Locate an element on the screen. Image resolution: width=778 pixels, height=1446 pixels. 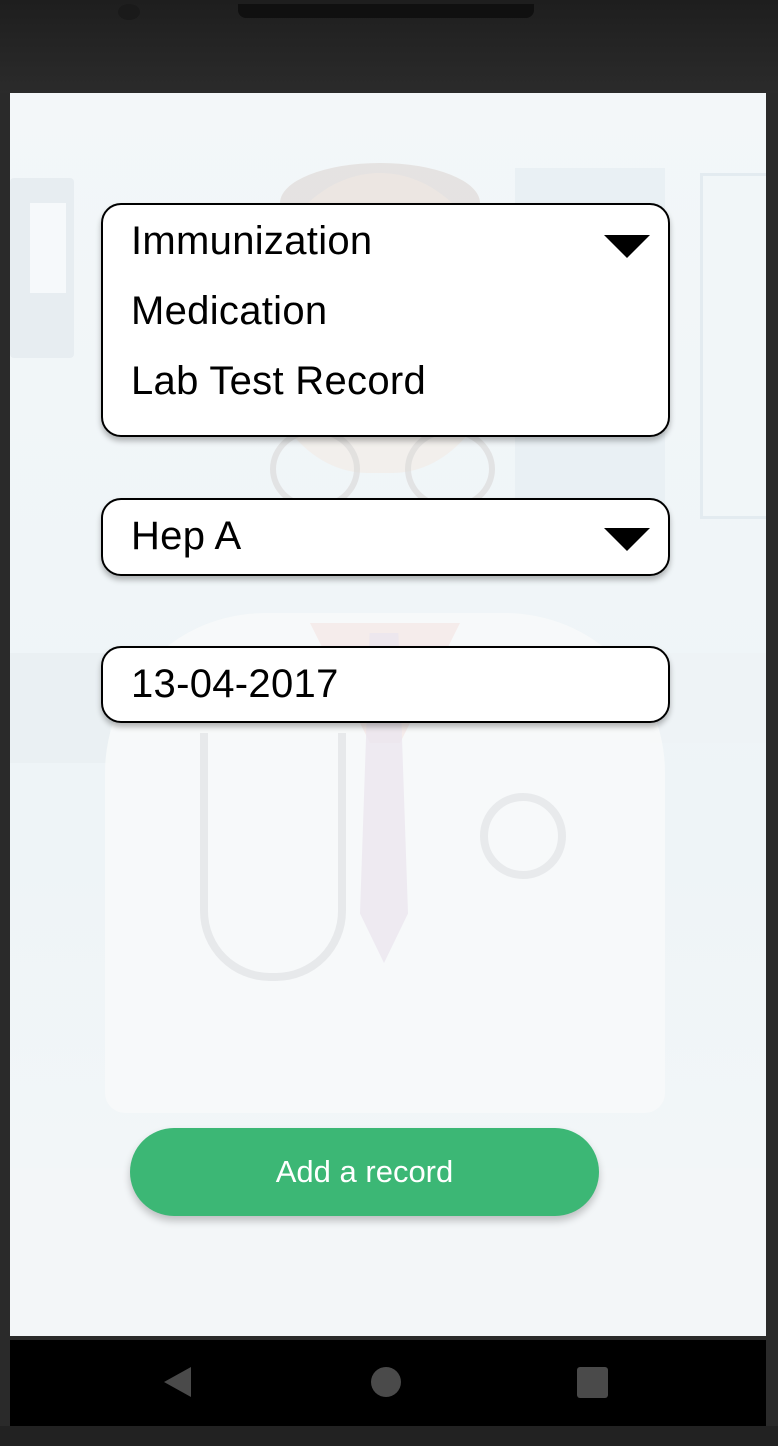
date-value: 13-04-2017 is located at coordinates (235, 684).